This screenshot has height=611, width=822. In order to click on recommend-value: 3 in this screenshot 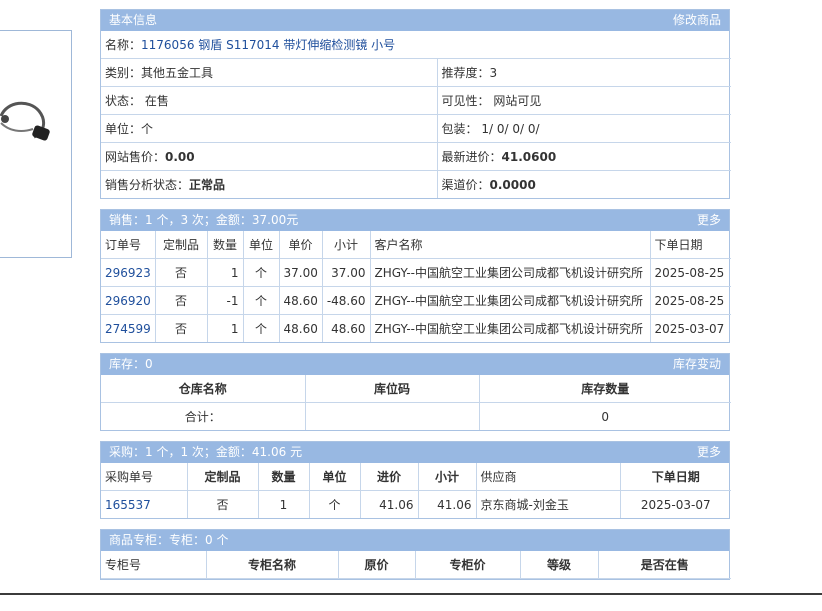, I will do `click(493, 73)`.